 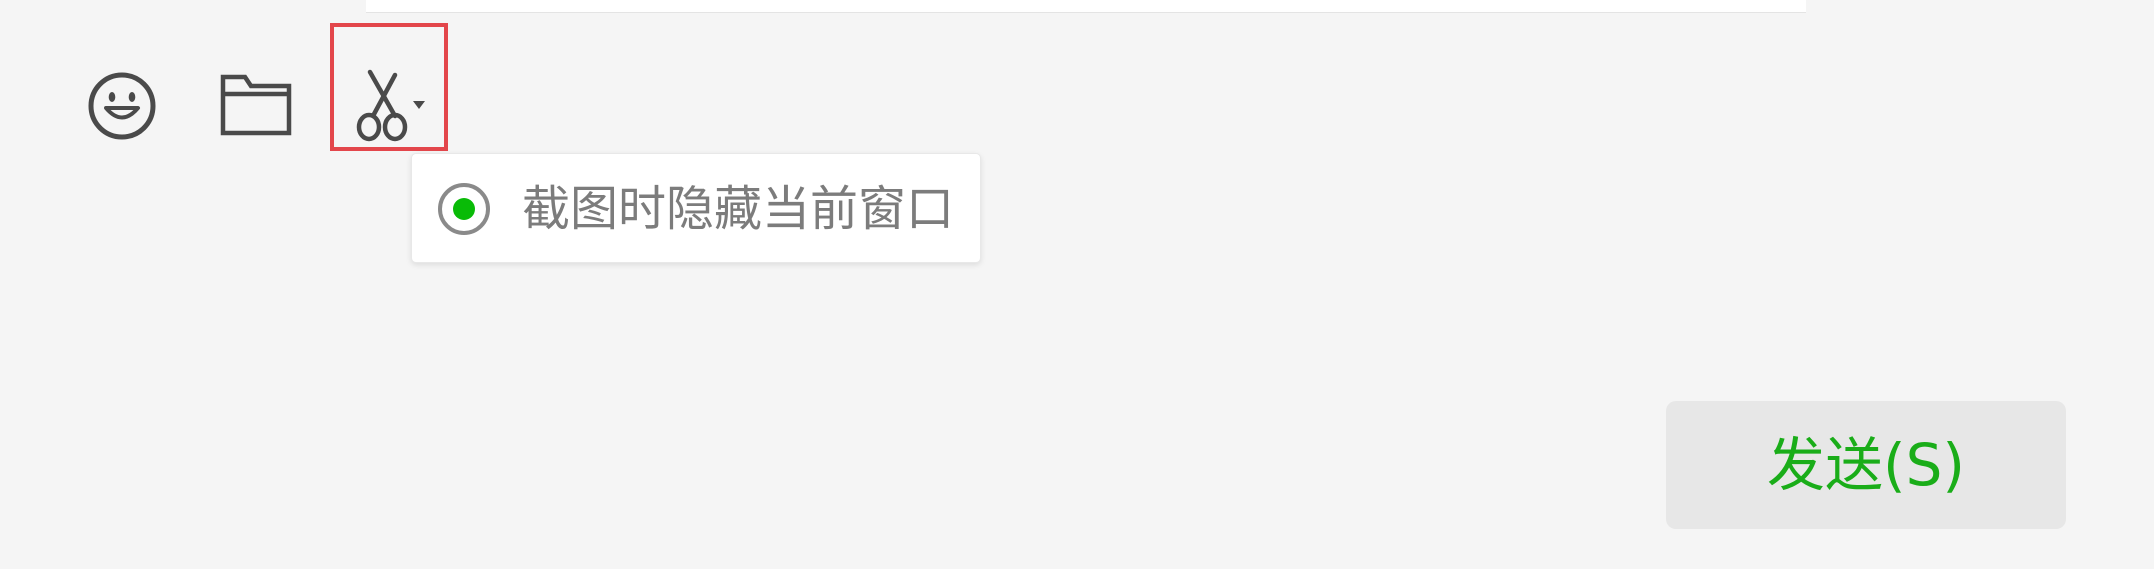 I want to click on send-file-button, so click(x=256, y=104).